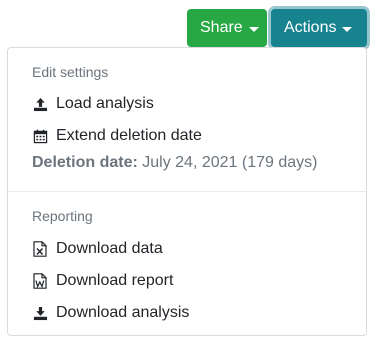  I want to click on download-report-item: Download report, so click(102, 281).